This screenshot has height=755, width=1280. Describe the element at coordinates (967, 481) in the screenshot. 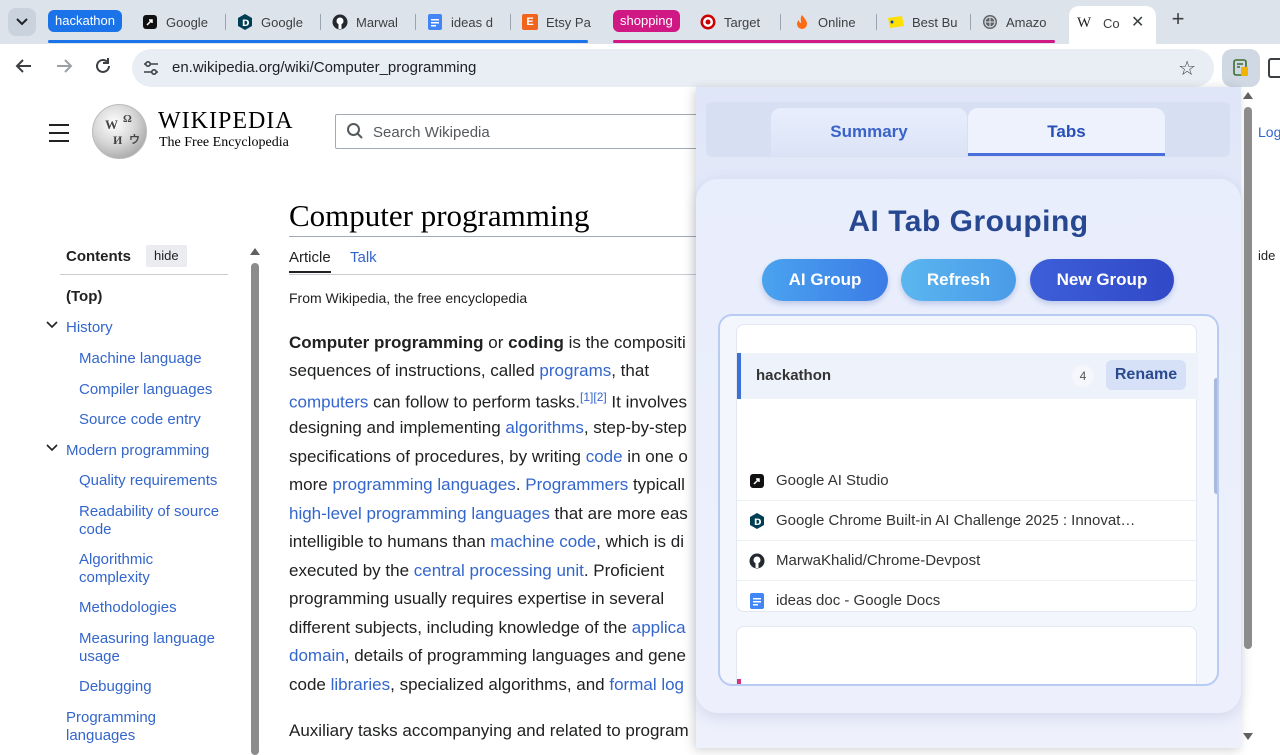

I see `group-tab-item: Google AI Studio` at that location.